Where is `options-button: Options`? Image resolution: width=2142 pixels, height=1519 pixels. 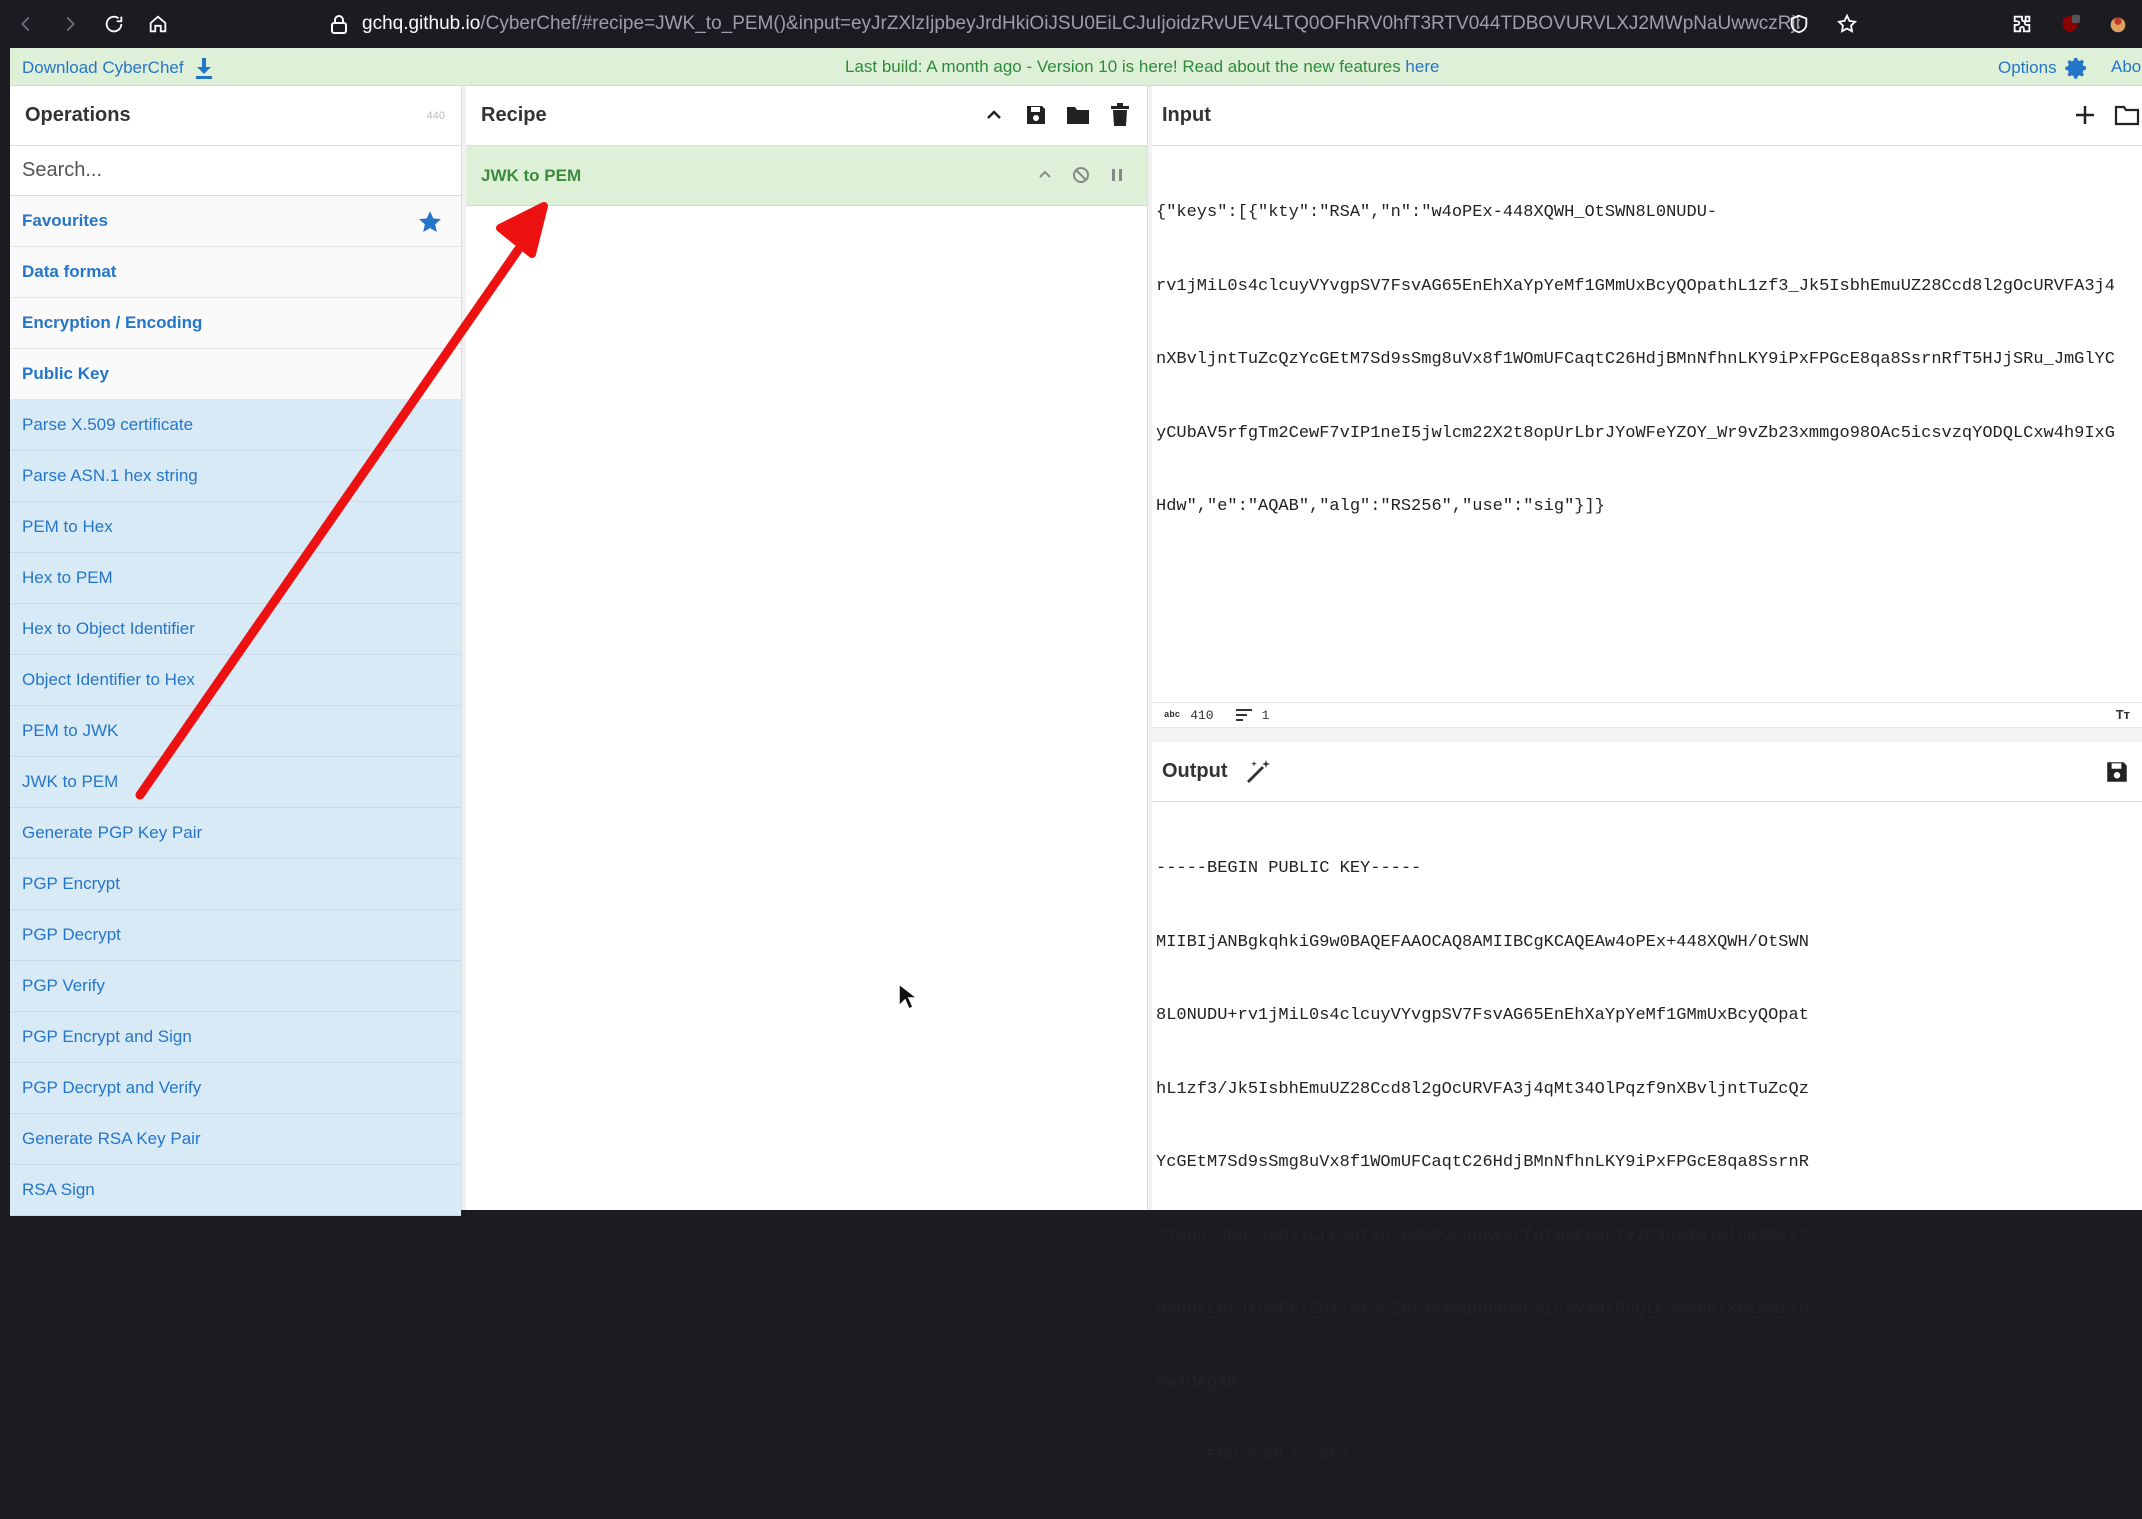 options-button: Options is located at coordinates (2043, 68).